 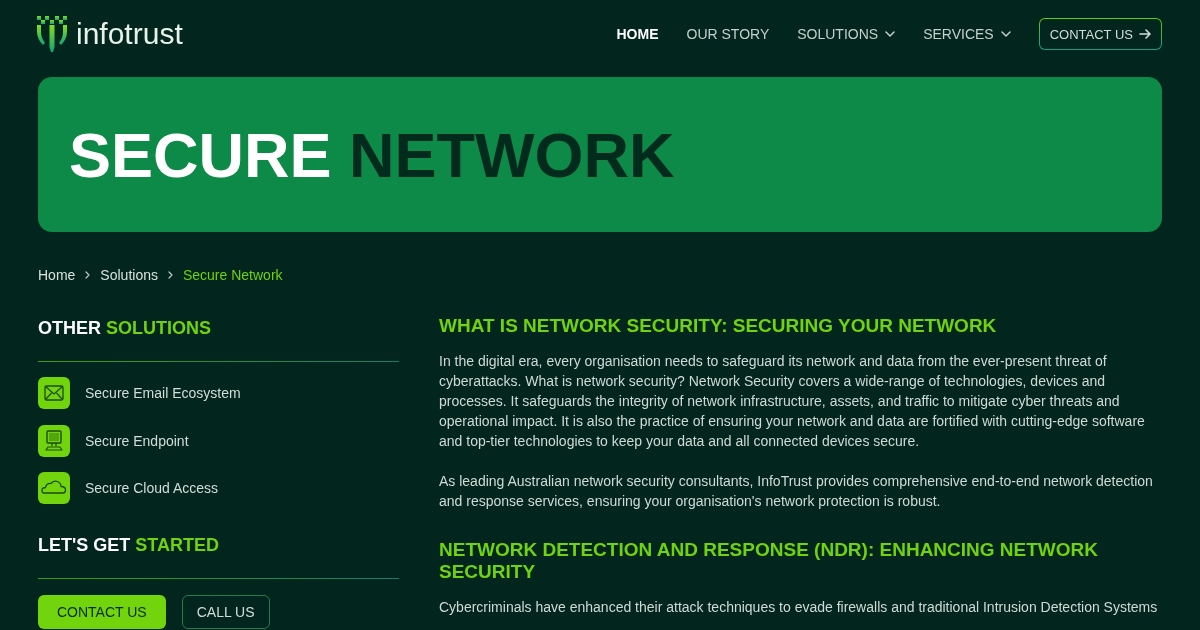 What do you see at coordinates (129, 545) in the screenshot?
I see `sidebar-heading: LET'S GET STARTED` at bounding box center [129, 545].